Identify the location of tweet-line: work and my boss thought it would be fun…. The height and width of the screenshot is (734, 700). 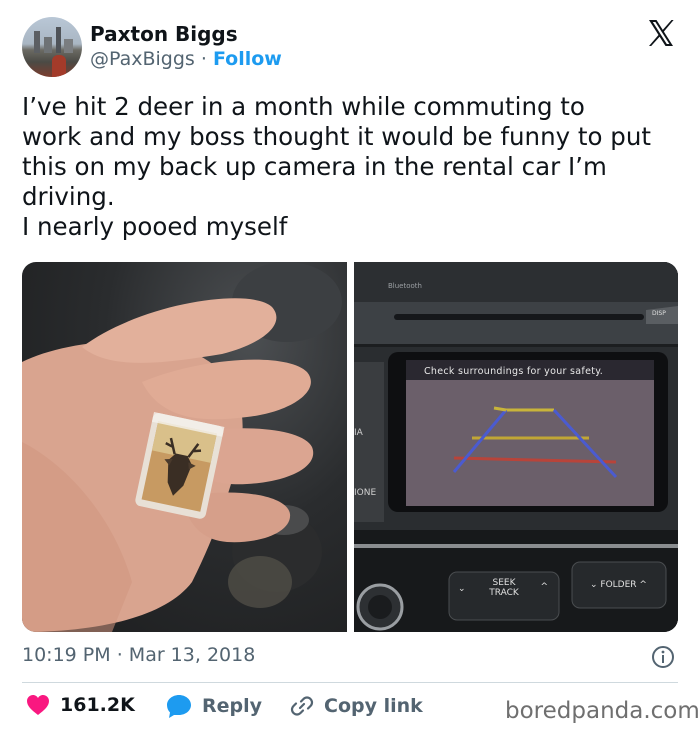
(336, 136).